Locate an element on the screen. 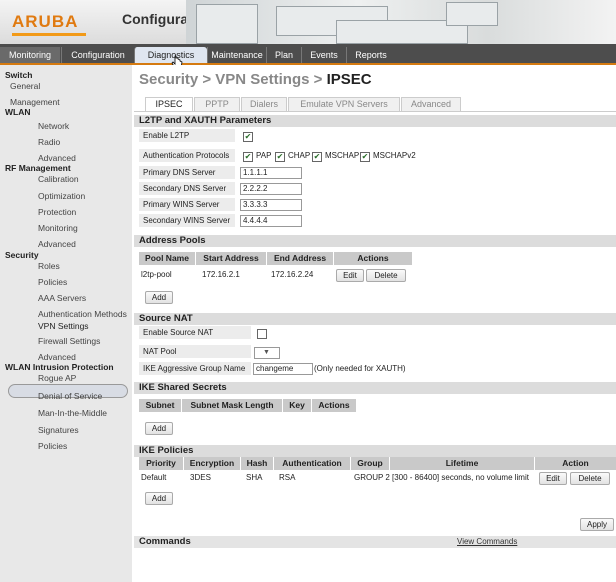 Image resolution: width=616 pixels, height=582 pixels. enable-l2tp-label: Enable L2TP is located at coordinates (187, 136).